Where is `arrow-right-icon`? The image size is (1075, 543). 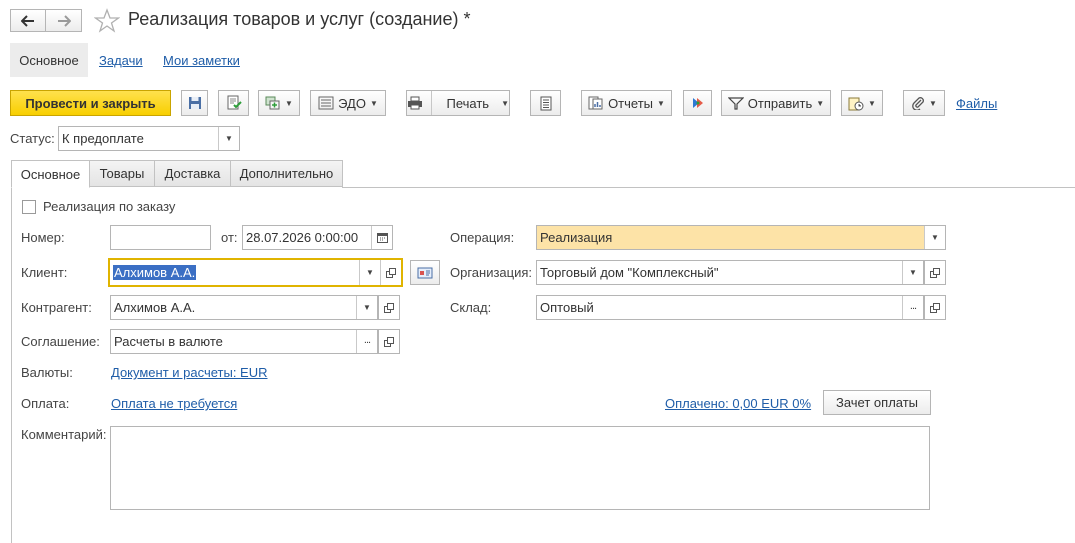
arrow-right-icon is located at coordinates (64, 20).